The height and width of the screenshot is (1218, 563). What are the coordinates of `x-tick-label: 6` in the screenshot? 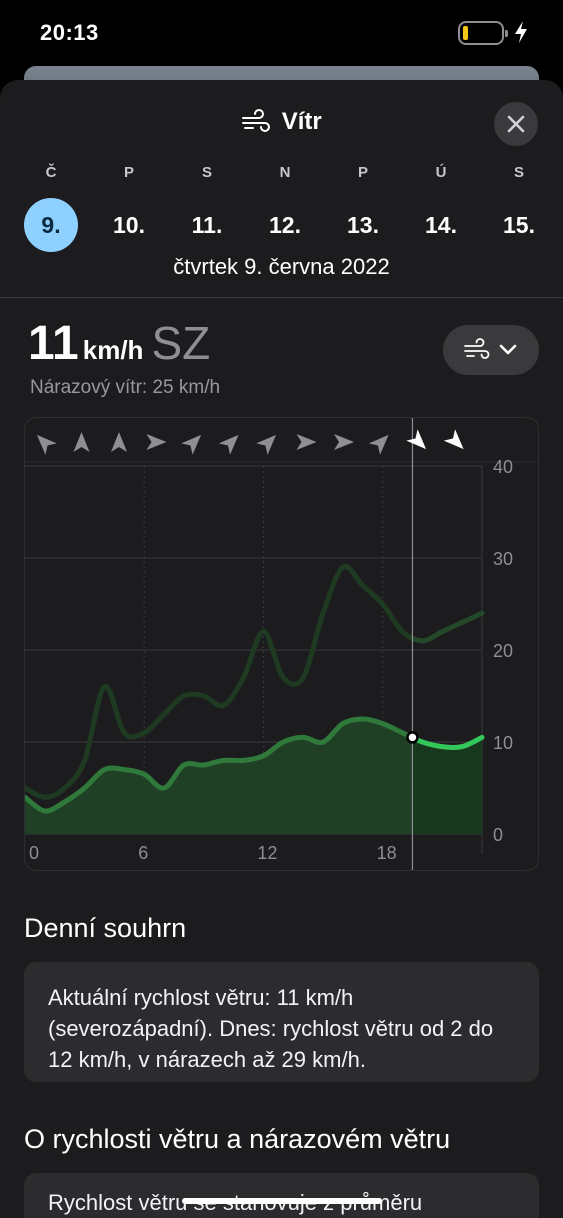 It's located at (143, 853).